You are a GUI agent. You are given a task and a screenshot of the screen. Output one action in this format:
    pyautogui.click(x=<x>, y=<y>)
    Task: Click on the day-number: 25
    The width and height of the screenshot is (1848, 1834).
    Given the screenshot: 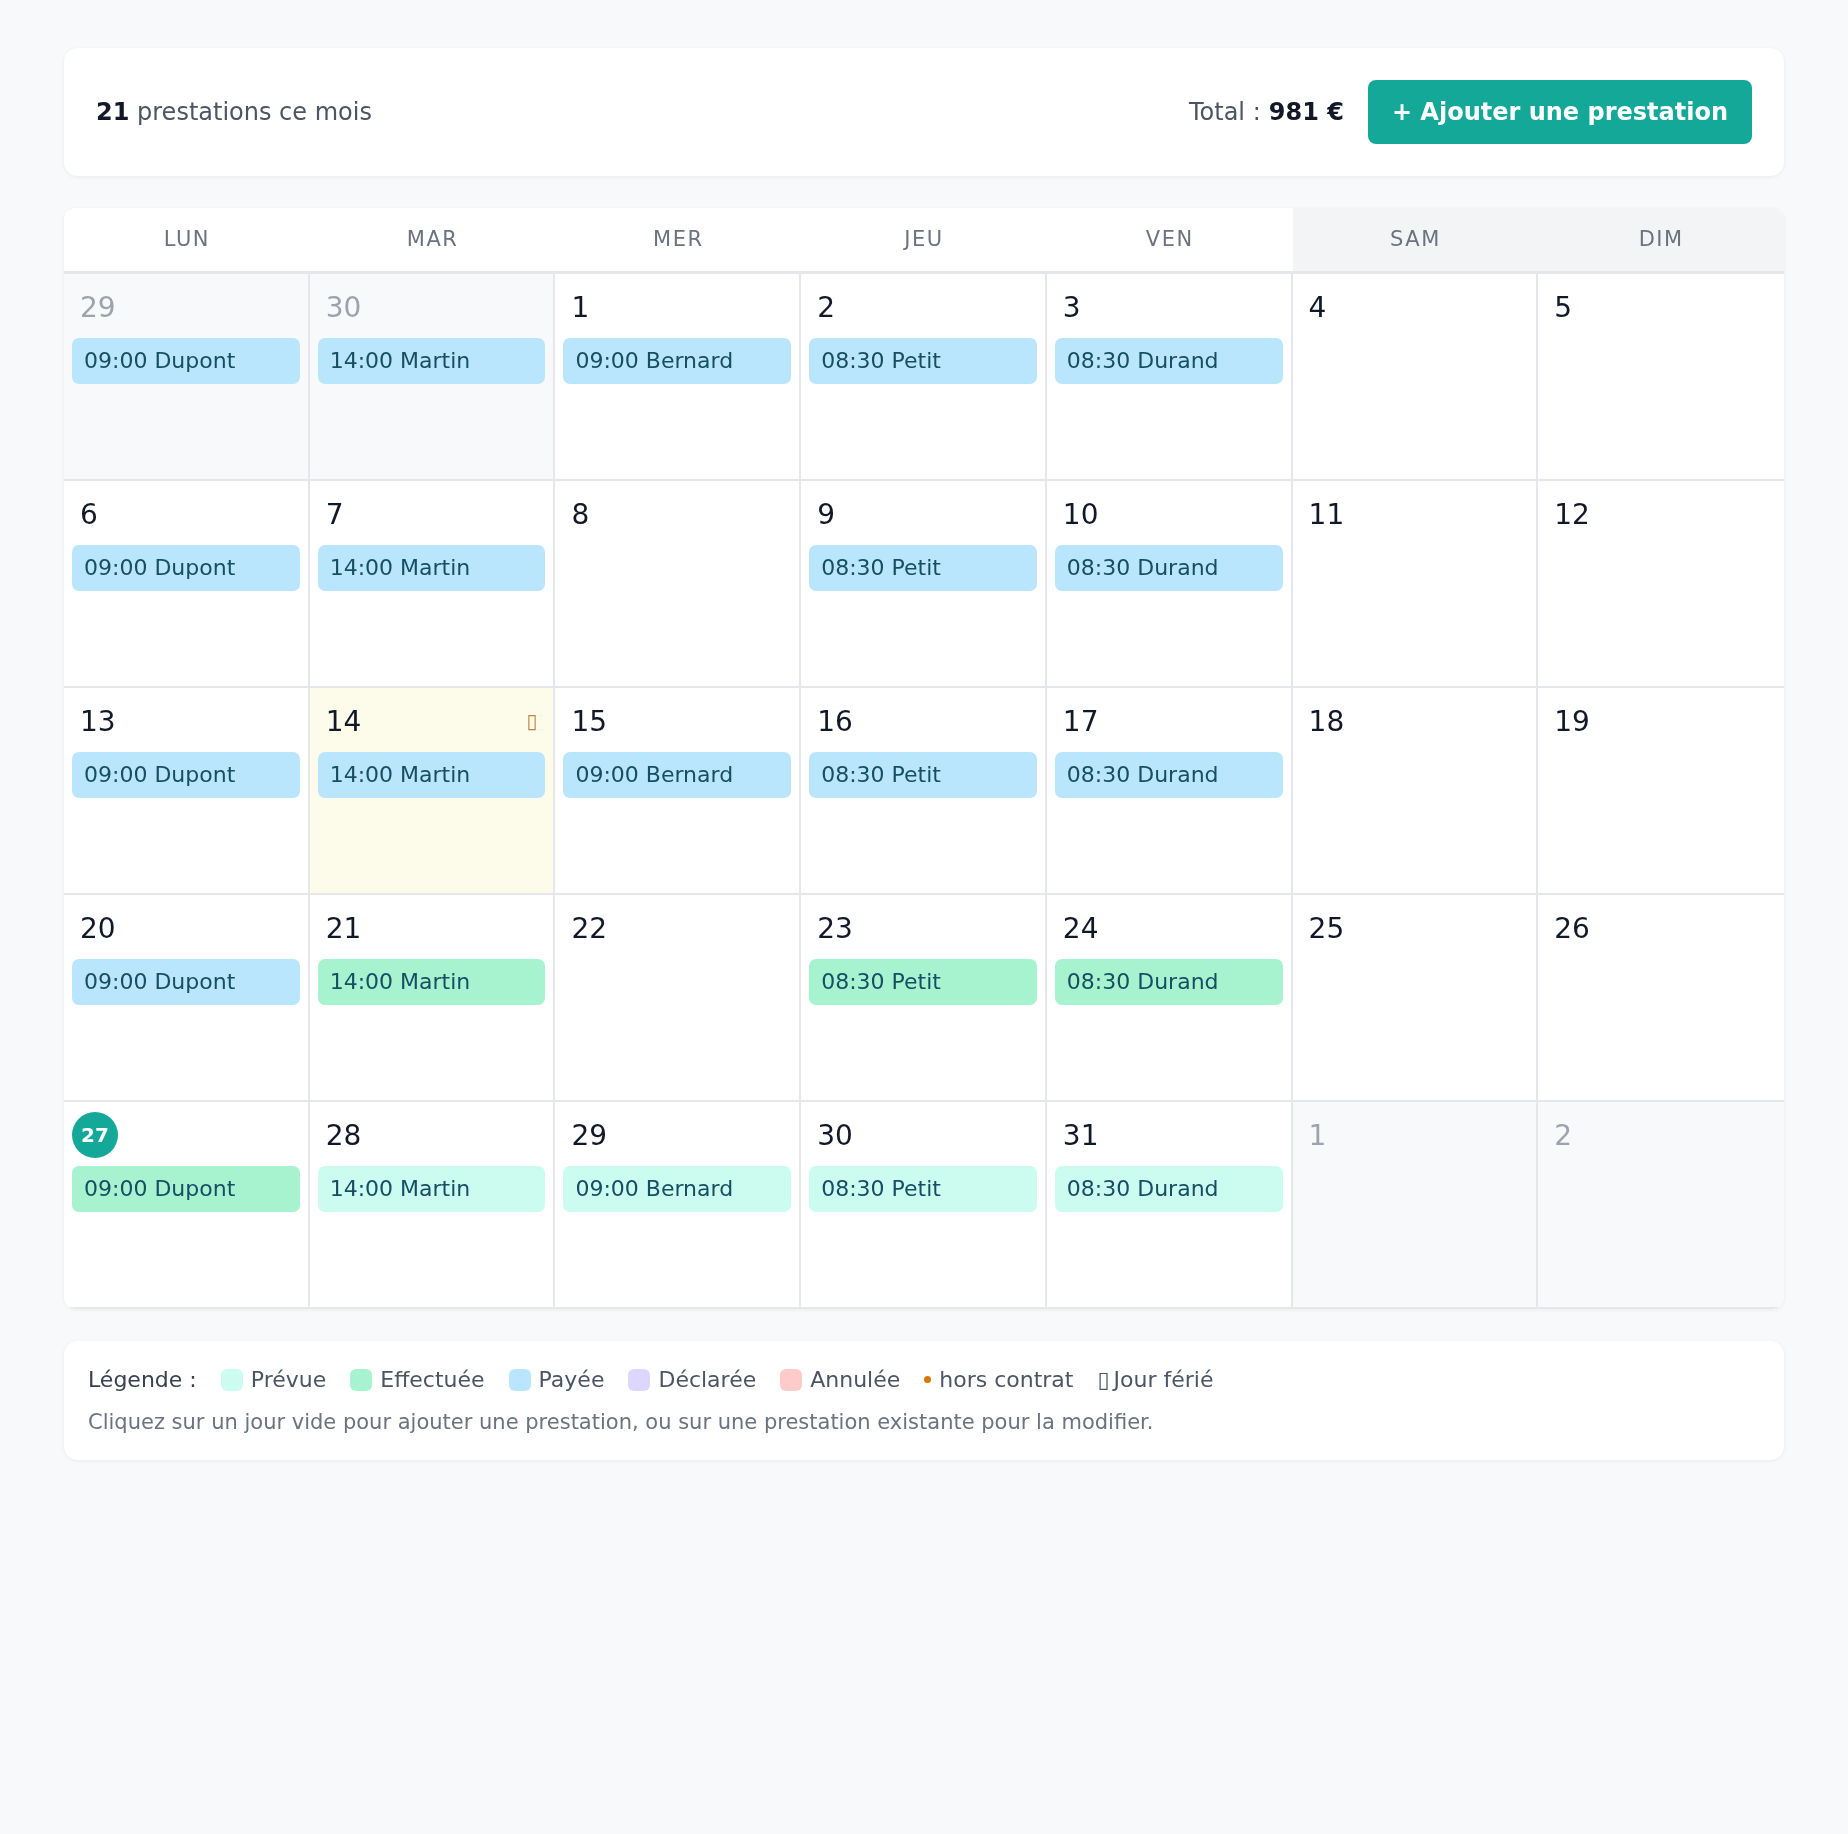 What is the action you would take?
    pyautogui.click(x=1326, y=928)
    